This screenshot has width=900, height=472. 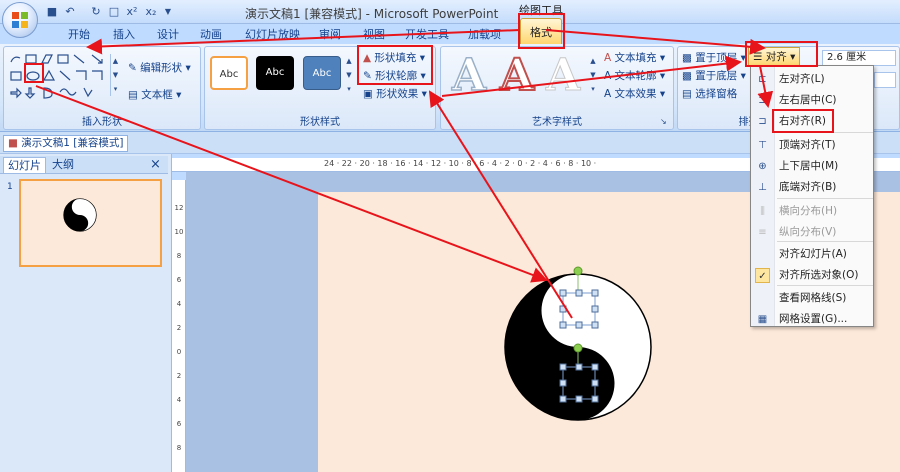 I want to click on tab-insert: 插入, so click(x=124, y=35).